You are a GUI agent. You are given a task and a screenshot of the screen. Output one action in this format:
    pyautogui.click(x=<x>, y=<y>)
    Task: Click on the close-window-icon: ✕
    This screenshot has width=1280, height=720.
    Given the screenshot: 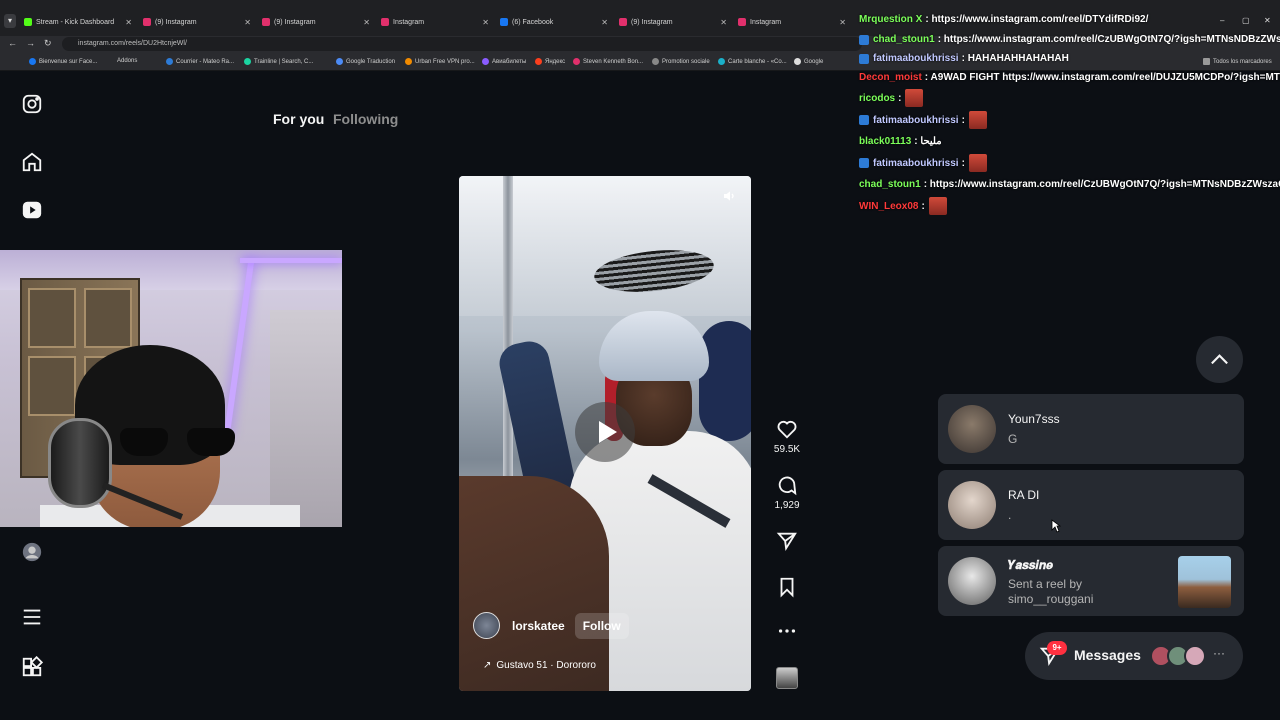 What is the action you would take?
    pyautogui.click(x=1267, y=20)
    